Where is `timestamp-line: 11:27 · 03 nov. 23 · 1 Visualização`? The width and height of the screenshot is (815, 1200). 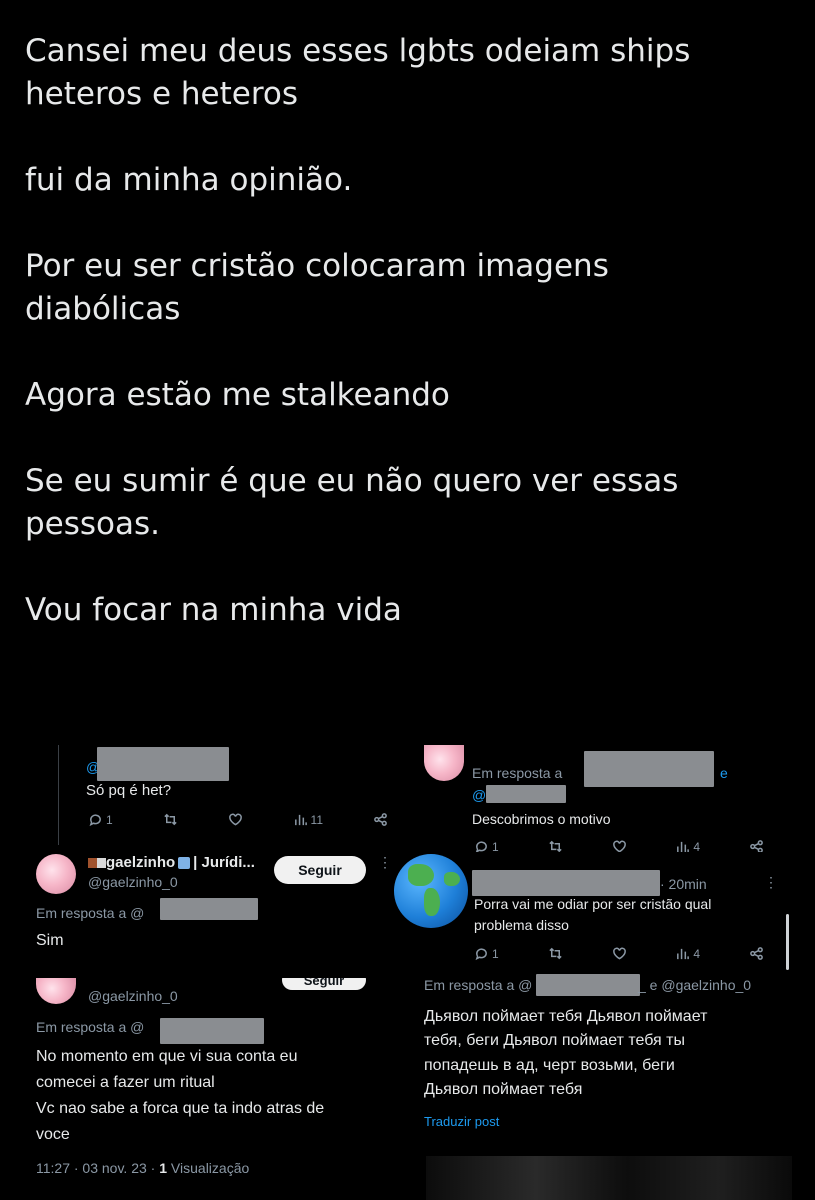 timestamp-line: 11:27 · 03 nov. 23 · 1 Visualização is located at coordinates (143, 1168).